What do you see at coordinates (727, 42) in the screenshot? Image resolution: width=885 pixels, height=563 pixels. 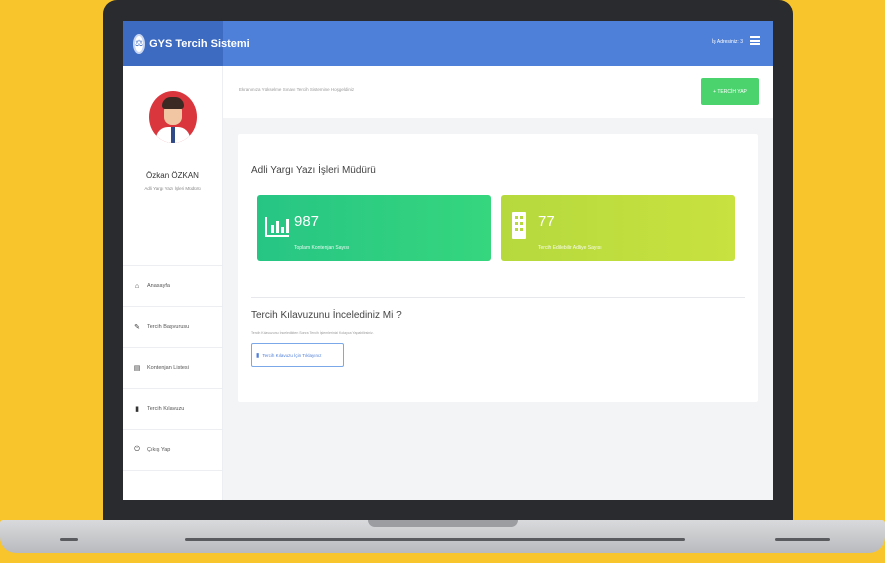 I see `user-label: İş Adresiniz: 3` at bounding box center [727, 42].